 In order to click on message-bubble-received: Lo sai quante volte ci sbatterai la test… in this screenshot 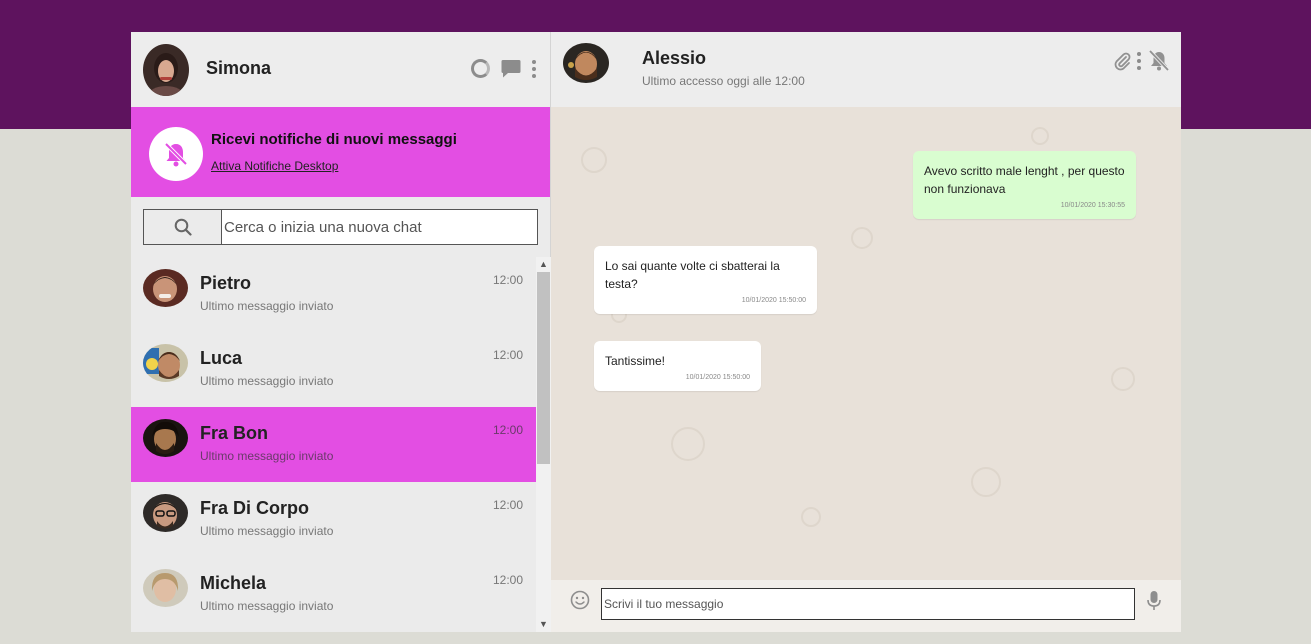, I will do `click(705, 280)`.